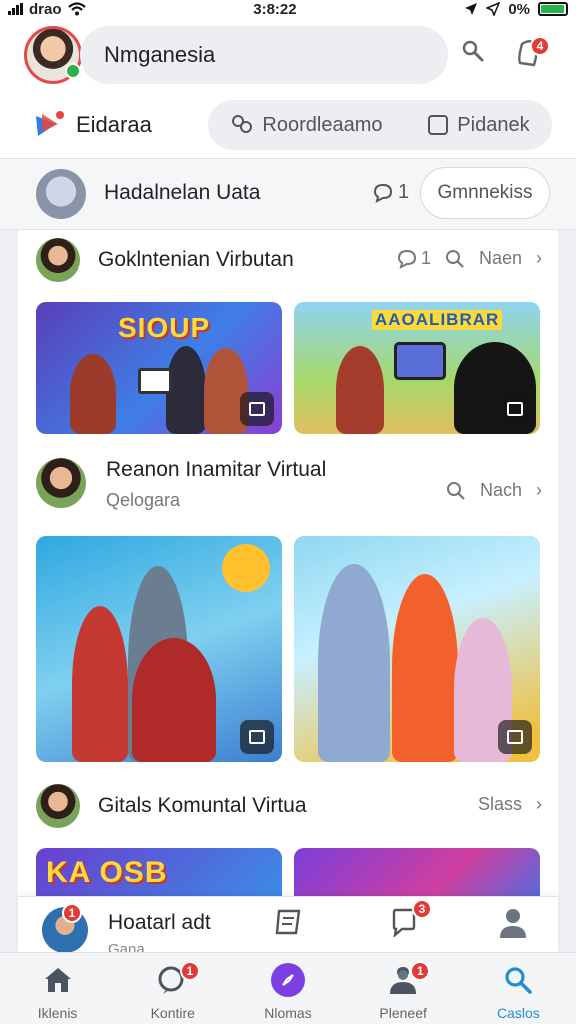 This screenshot has height=1024, width=576. I want to click on post-meta: Slass ›, so click(510, 804).